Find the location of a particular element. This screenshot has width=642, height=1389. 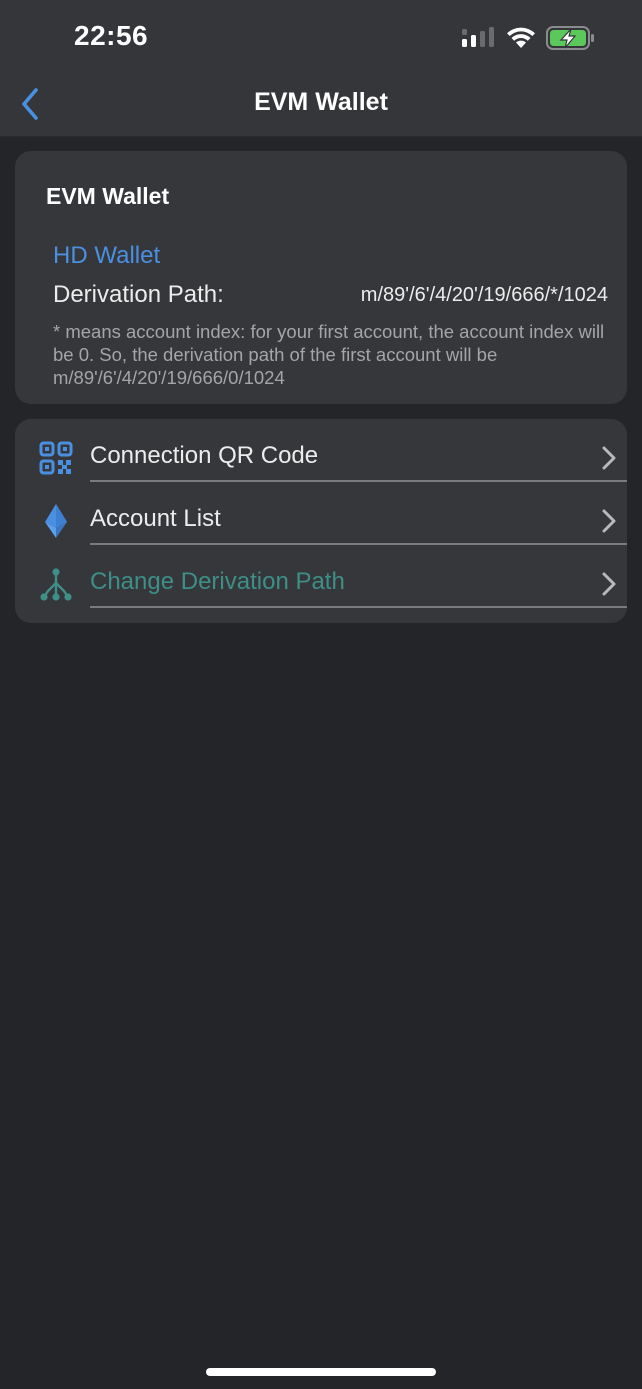

menu-item-label: Connection QR Code is located at coordinates (204, 455).